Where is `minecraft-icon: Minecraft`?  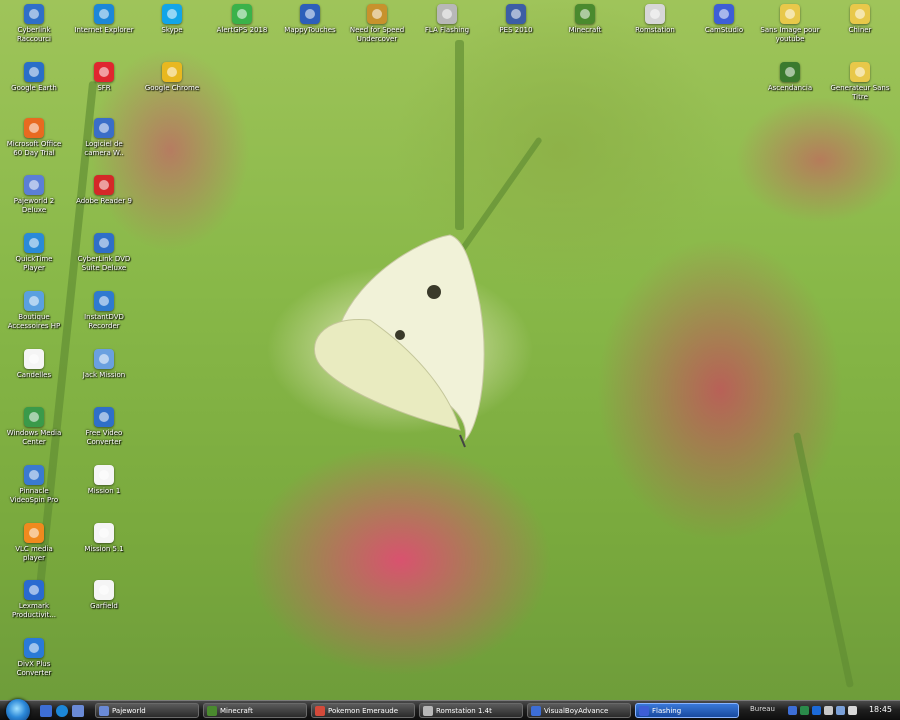 minecraft-icon: Minecraft is located at coordinates (585, 19).